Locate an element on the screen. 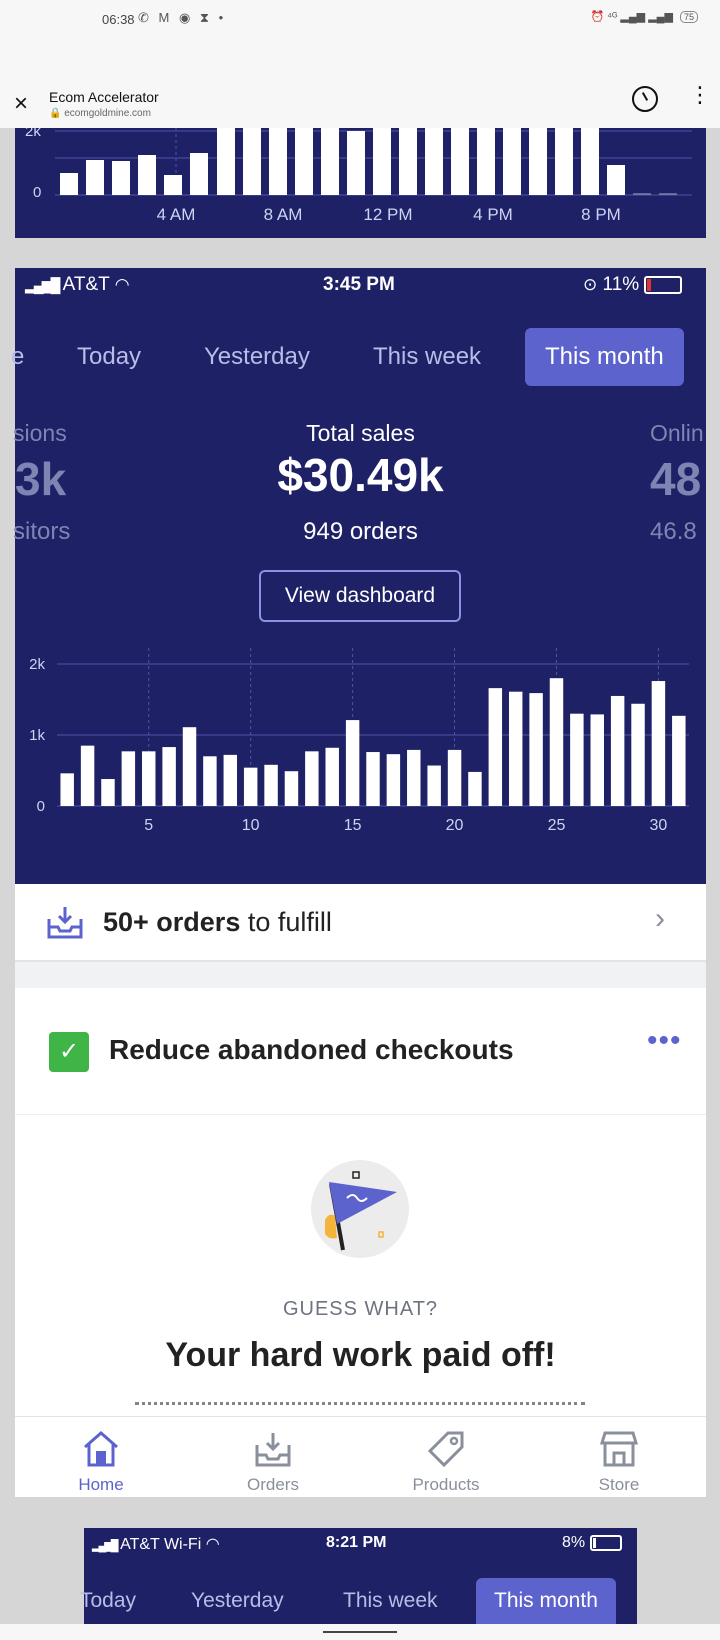 The image size is (720, 1640). s3-tab-this-month: This month is located at coordinates (546, 1601).